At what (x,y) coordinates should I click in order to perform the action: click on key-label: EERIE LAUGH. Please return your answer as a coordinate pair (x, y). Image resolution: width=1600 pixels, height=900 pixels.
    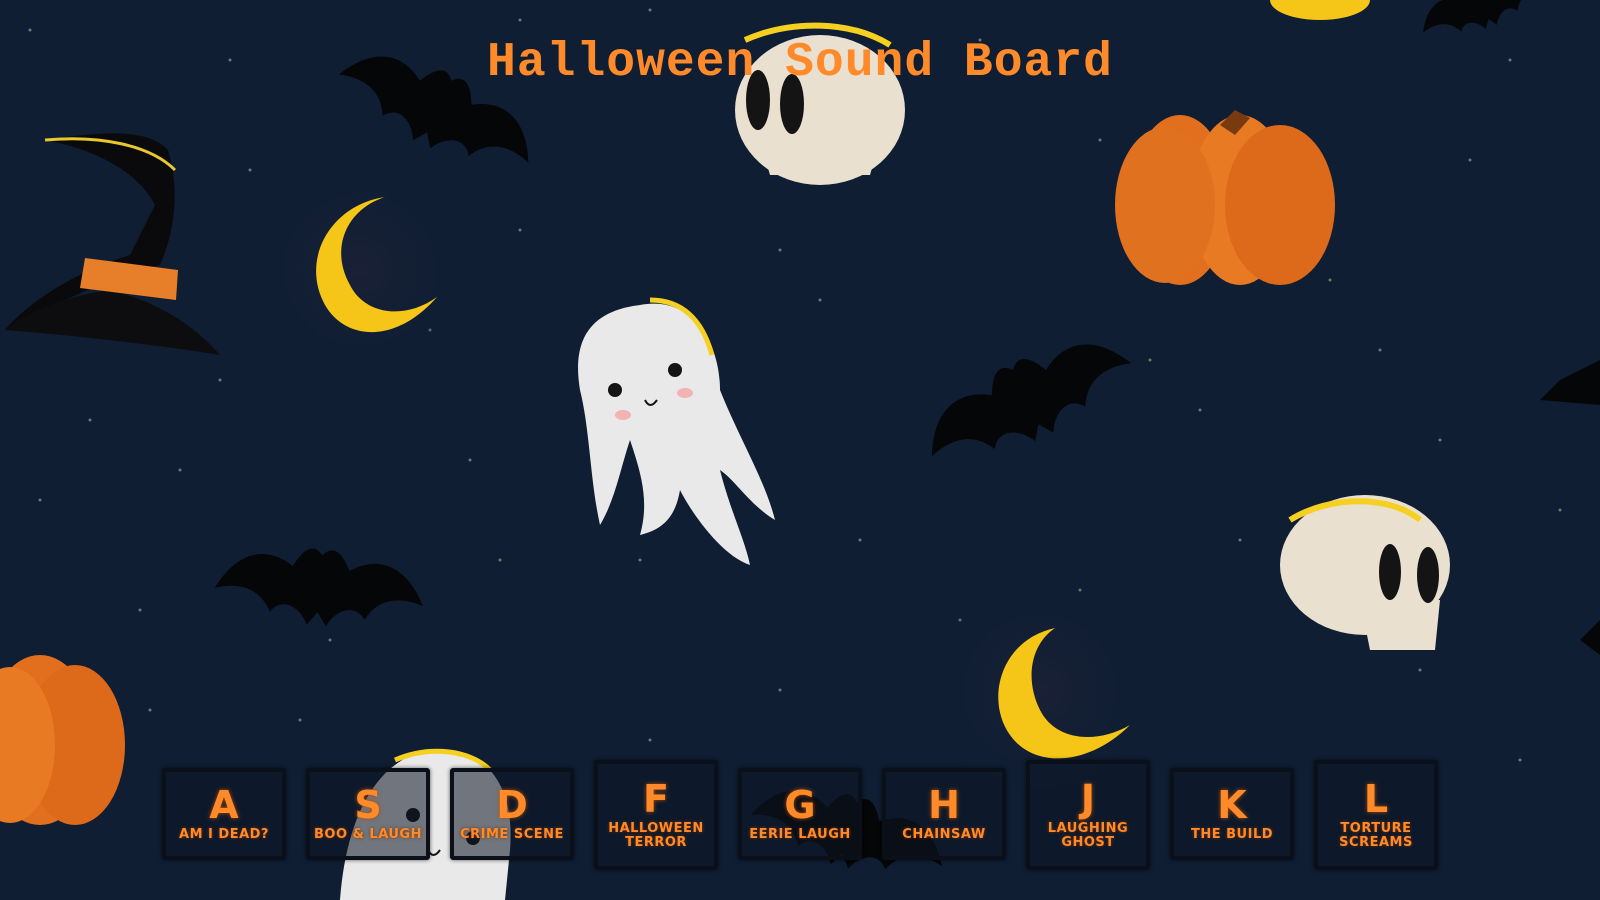
    Looking at the image, I should click on (800, 834).